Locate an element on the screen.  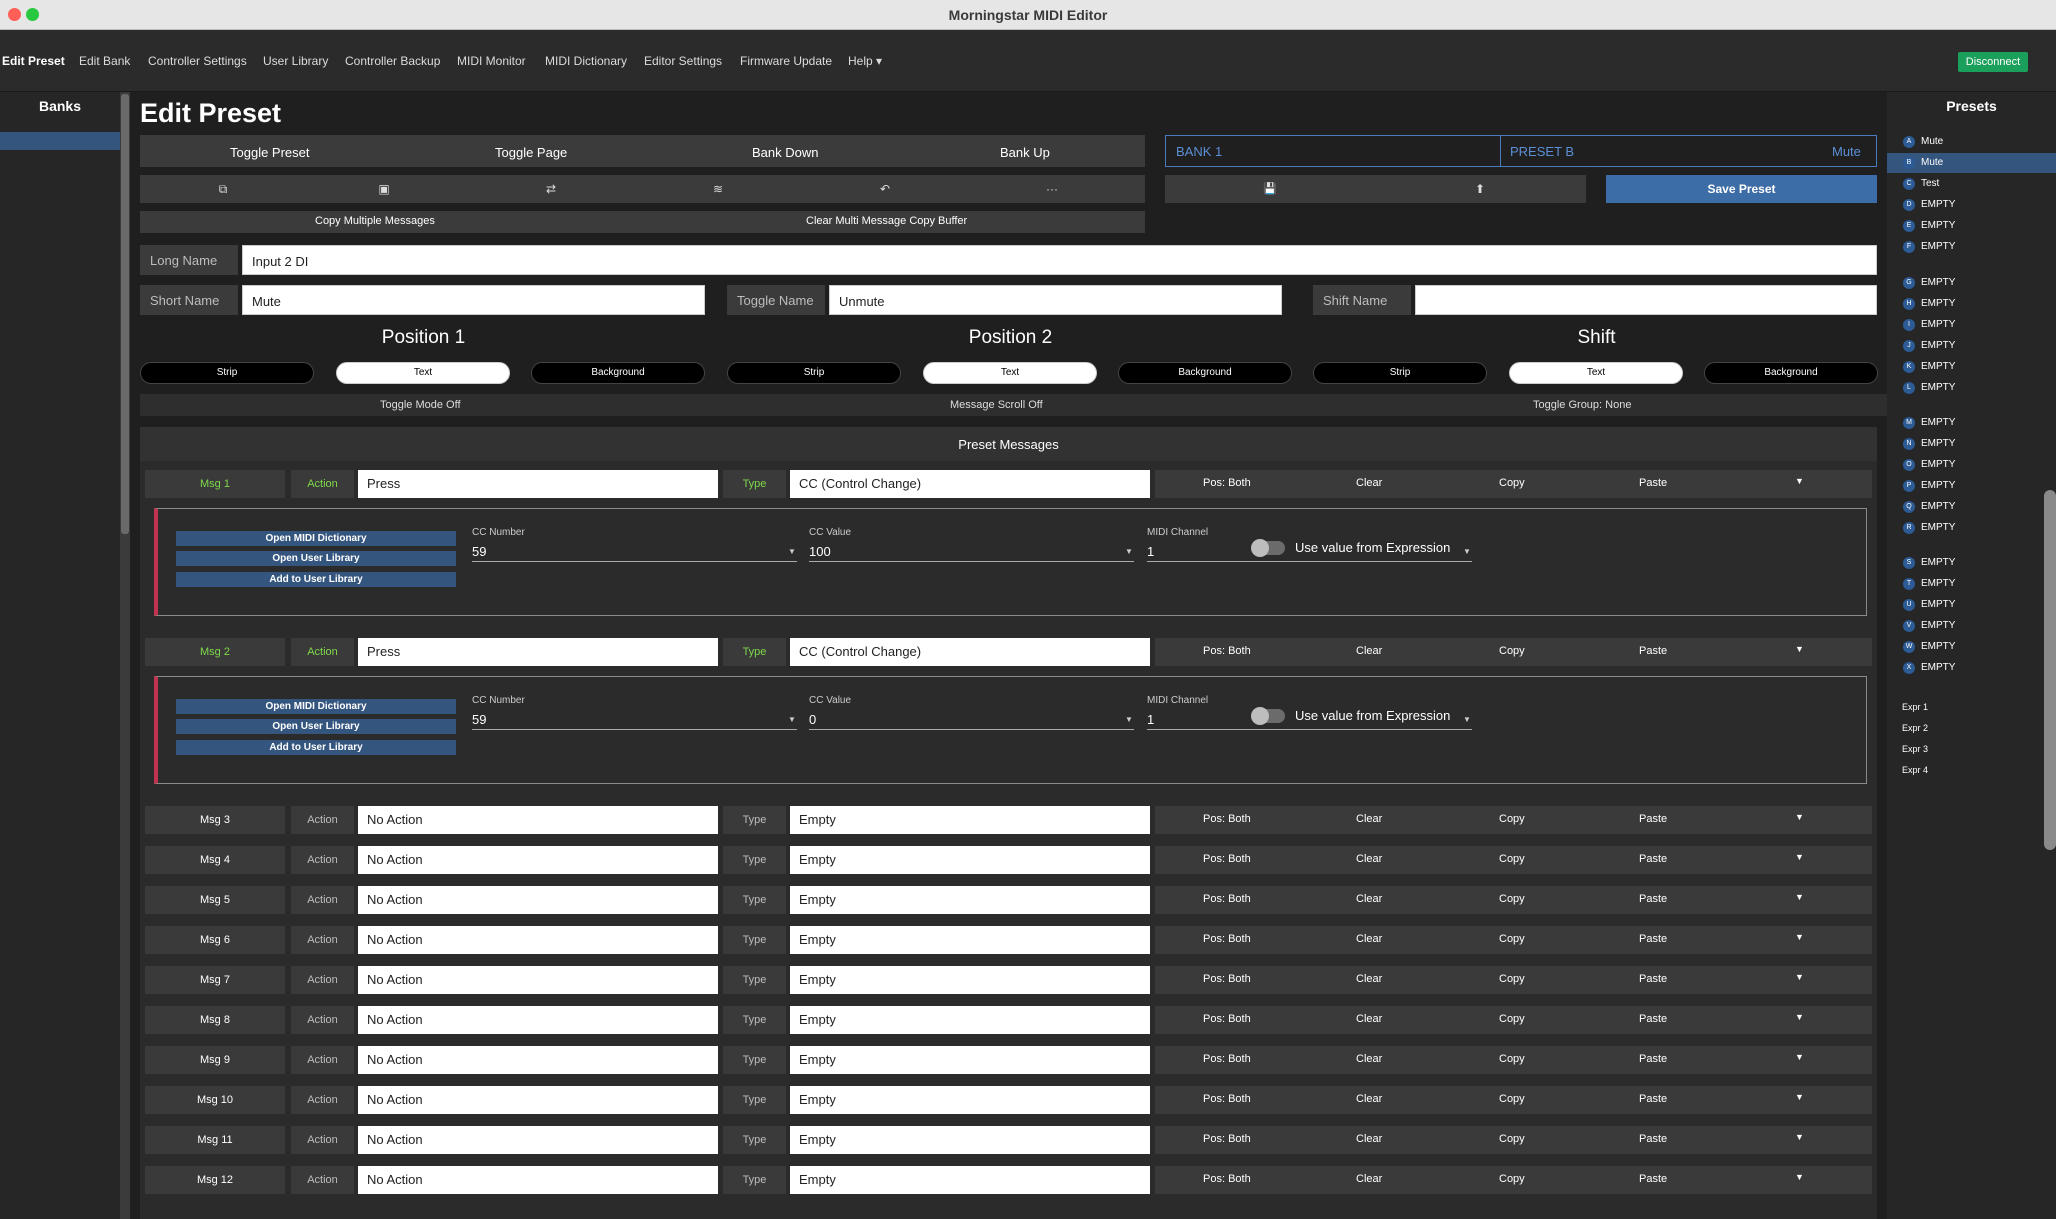
preset-list-item: T EMPTY is located at coordinates (1971, 584).